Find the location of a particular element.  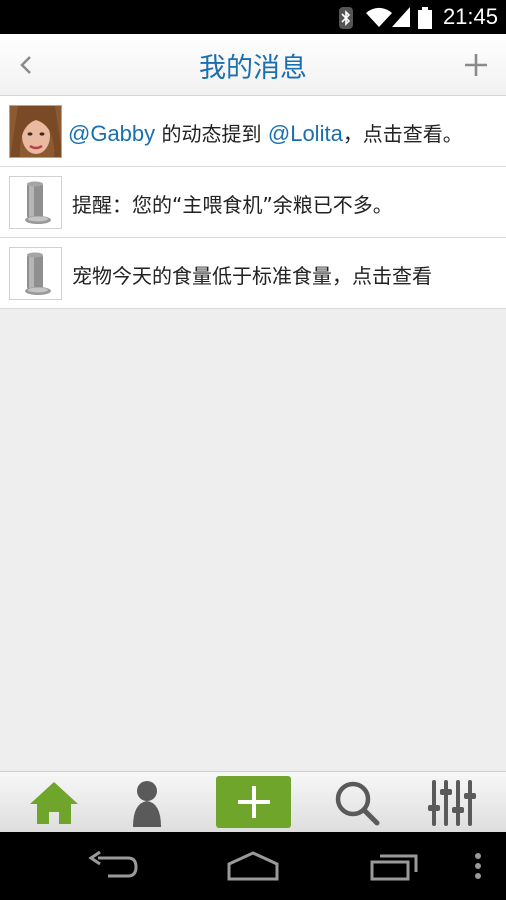

home-icon is located at coordinates (54, 802).